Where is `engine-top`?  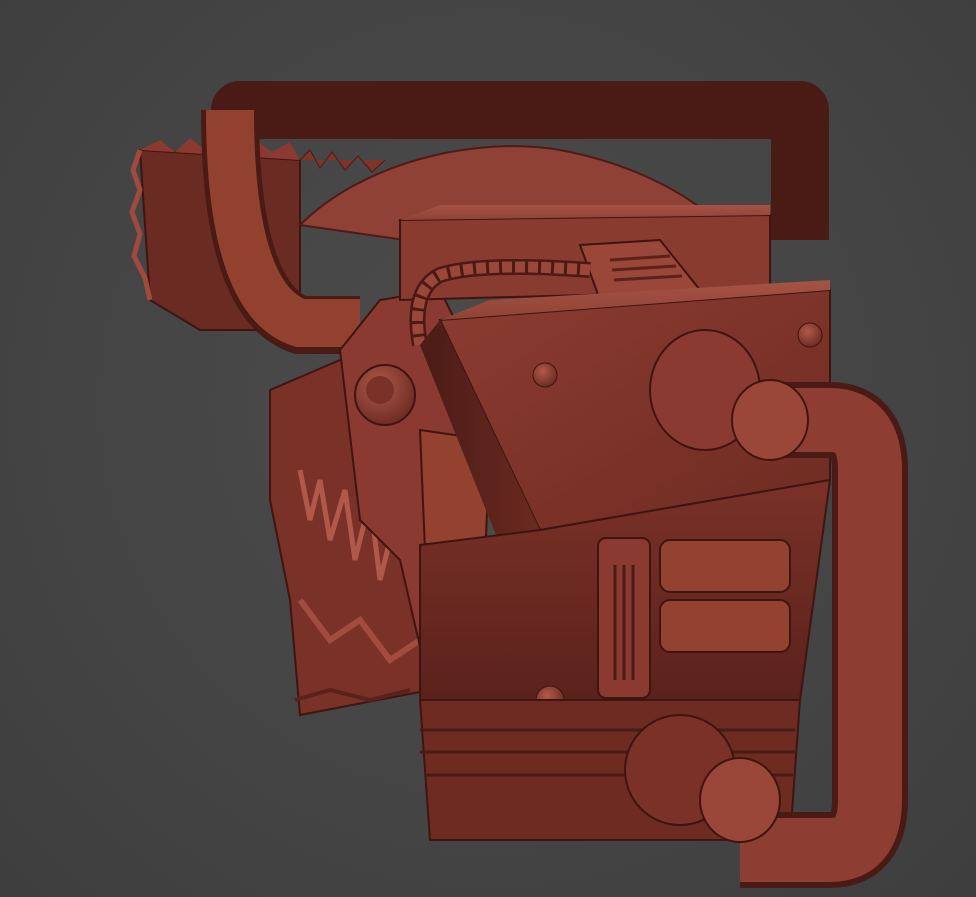
engine-top is located at coordinates (585, 253).